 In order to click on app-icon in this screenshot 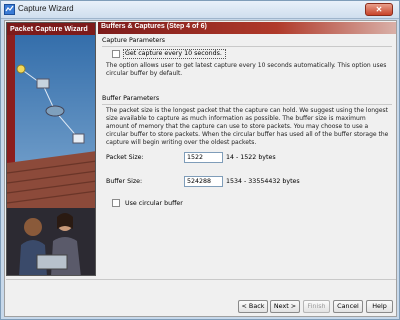, I will do `click(9, 9)`.